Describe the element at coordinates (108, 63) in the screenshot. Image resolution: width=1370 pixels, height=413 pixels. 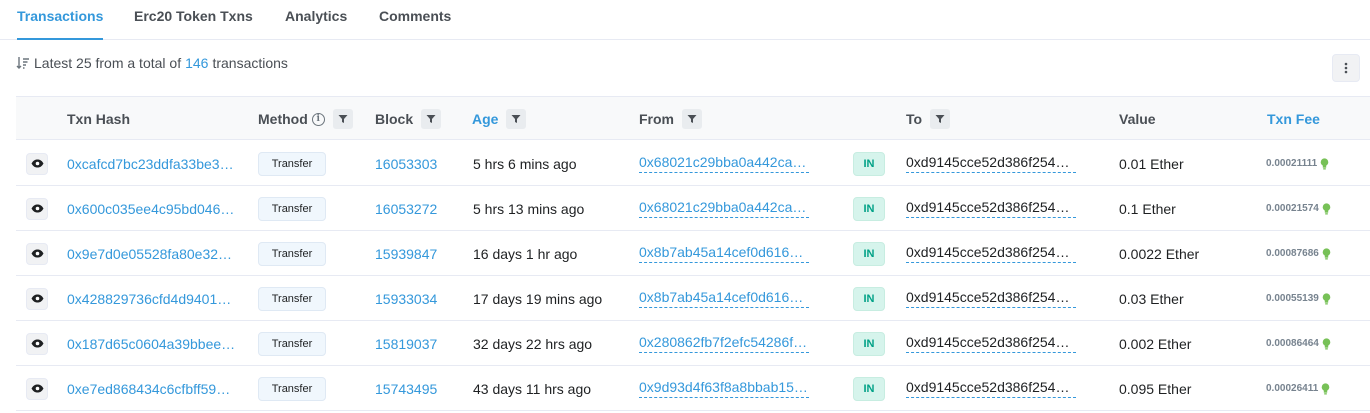
I see `summary-prefix: Latest 25 from a total of` at that location.